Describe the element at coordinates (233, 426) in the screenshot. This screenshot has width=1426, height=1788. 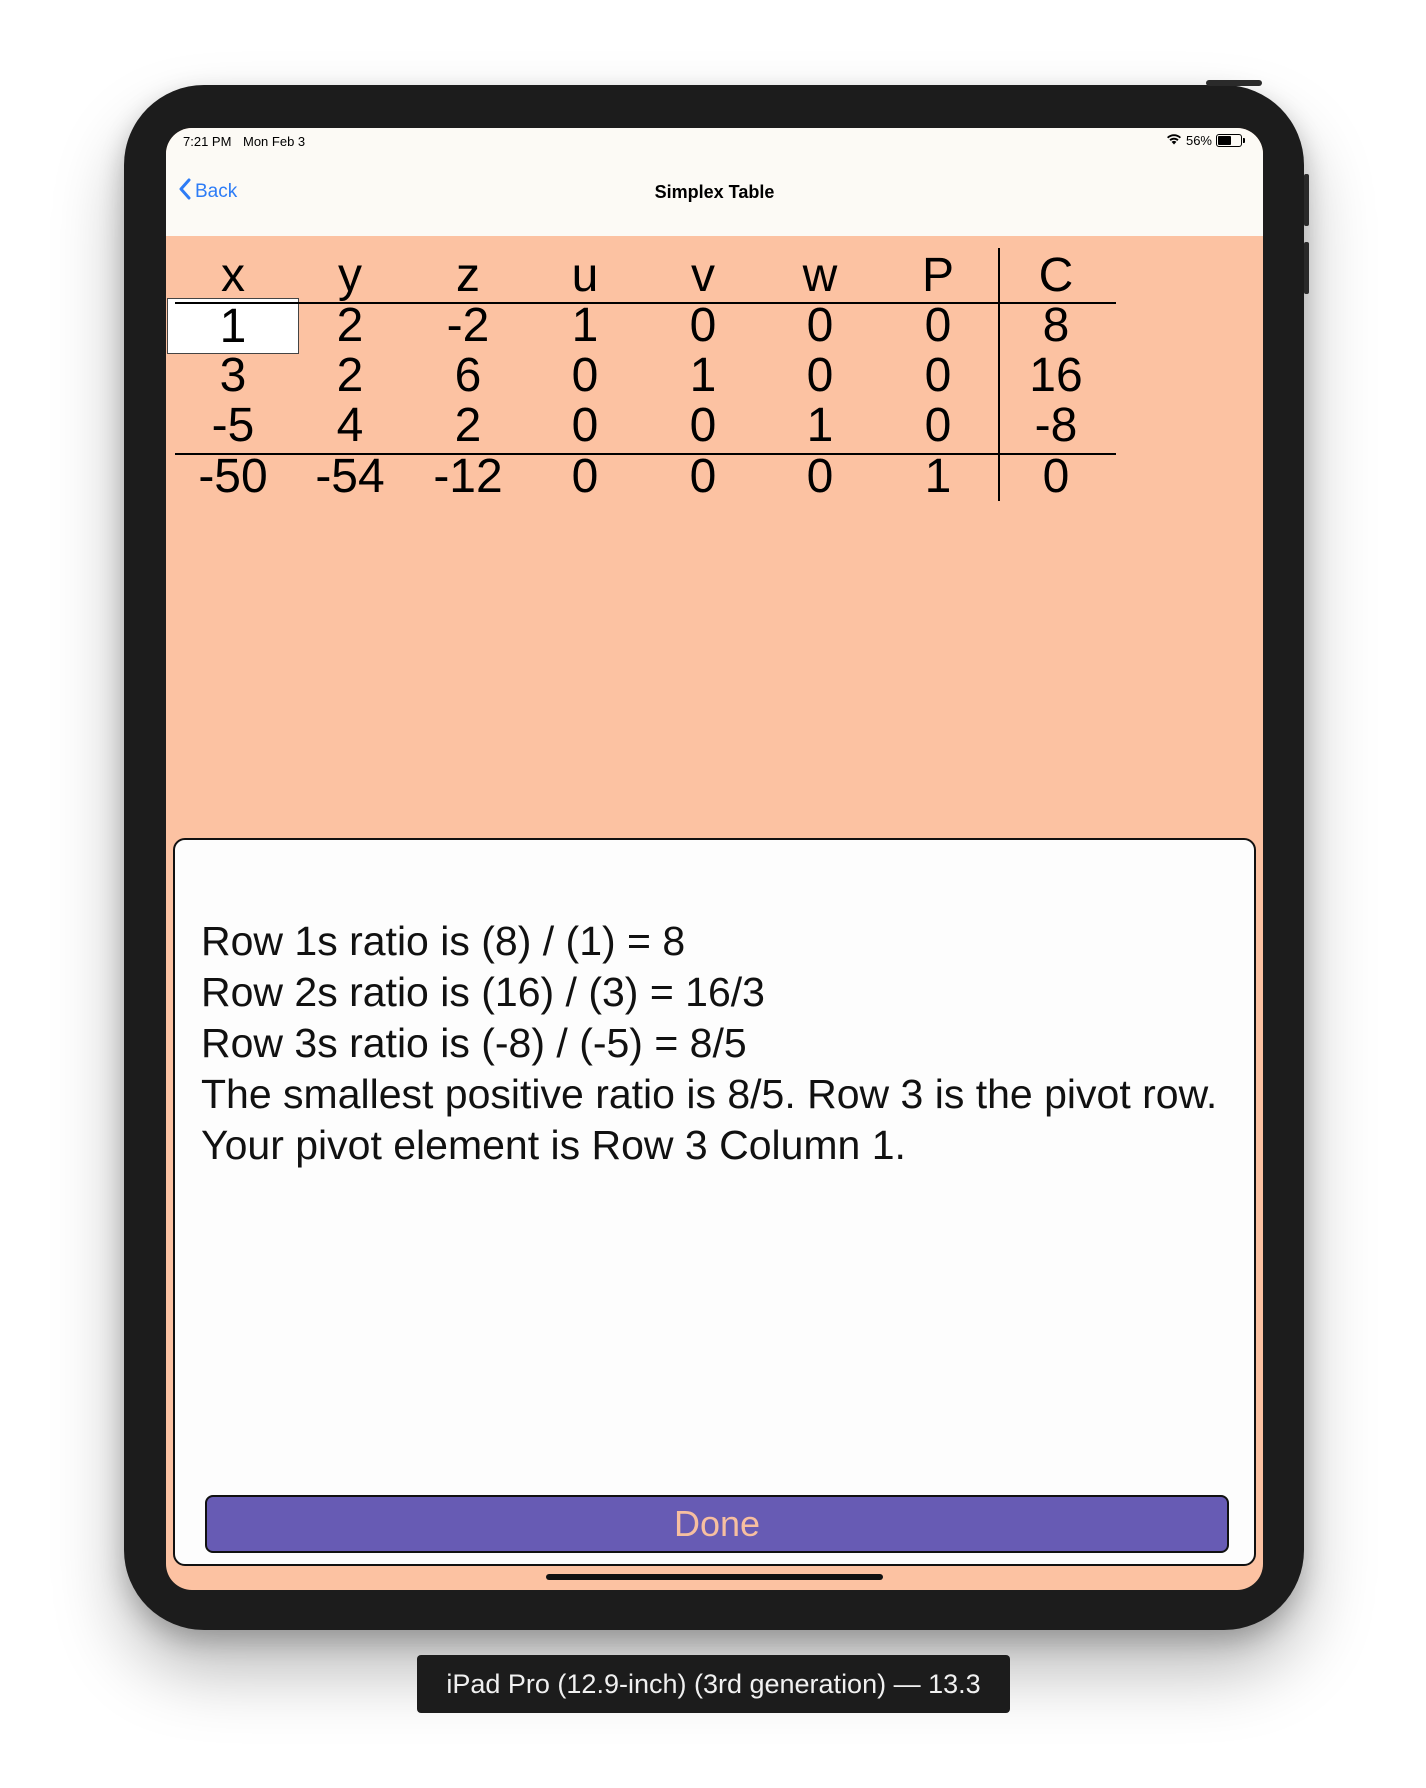
I see `tableau-cell: -5` at that location.